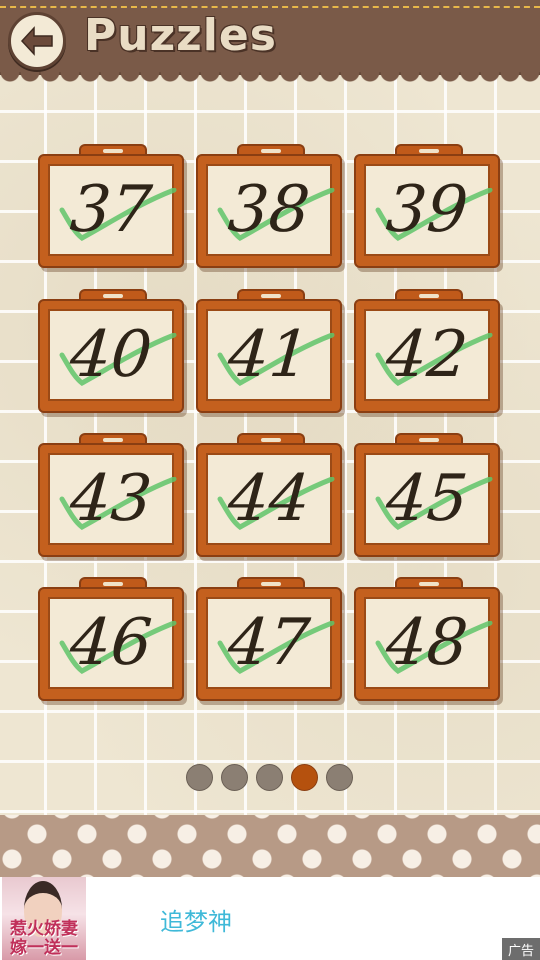 This screenshot has height=960, width=540. Describe the element at coordinates (270, 79) in the screenshot. I see `header-scallop-edge` at that location.